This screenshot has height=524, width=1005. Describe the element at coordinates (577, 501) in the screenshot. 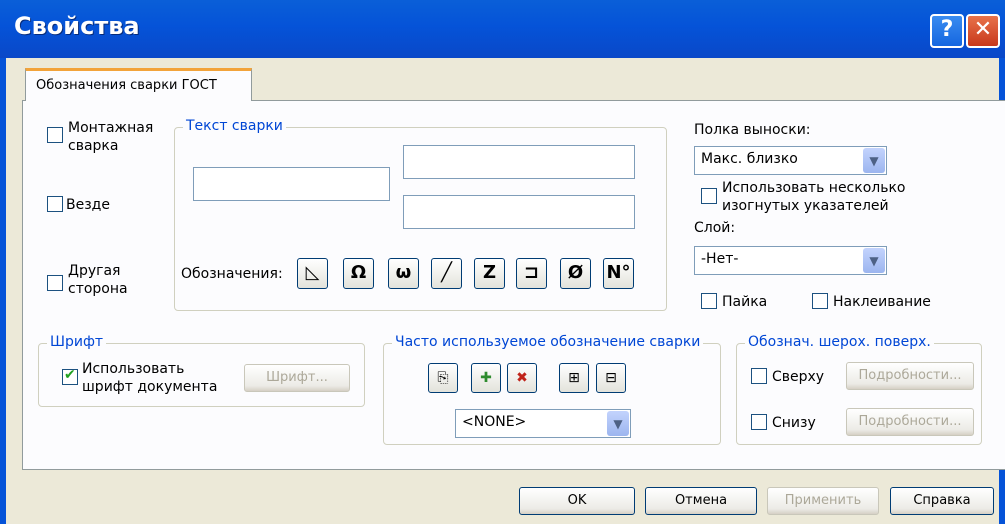

I see `ok-button: OK` at that location.